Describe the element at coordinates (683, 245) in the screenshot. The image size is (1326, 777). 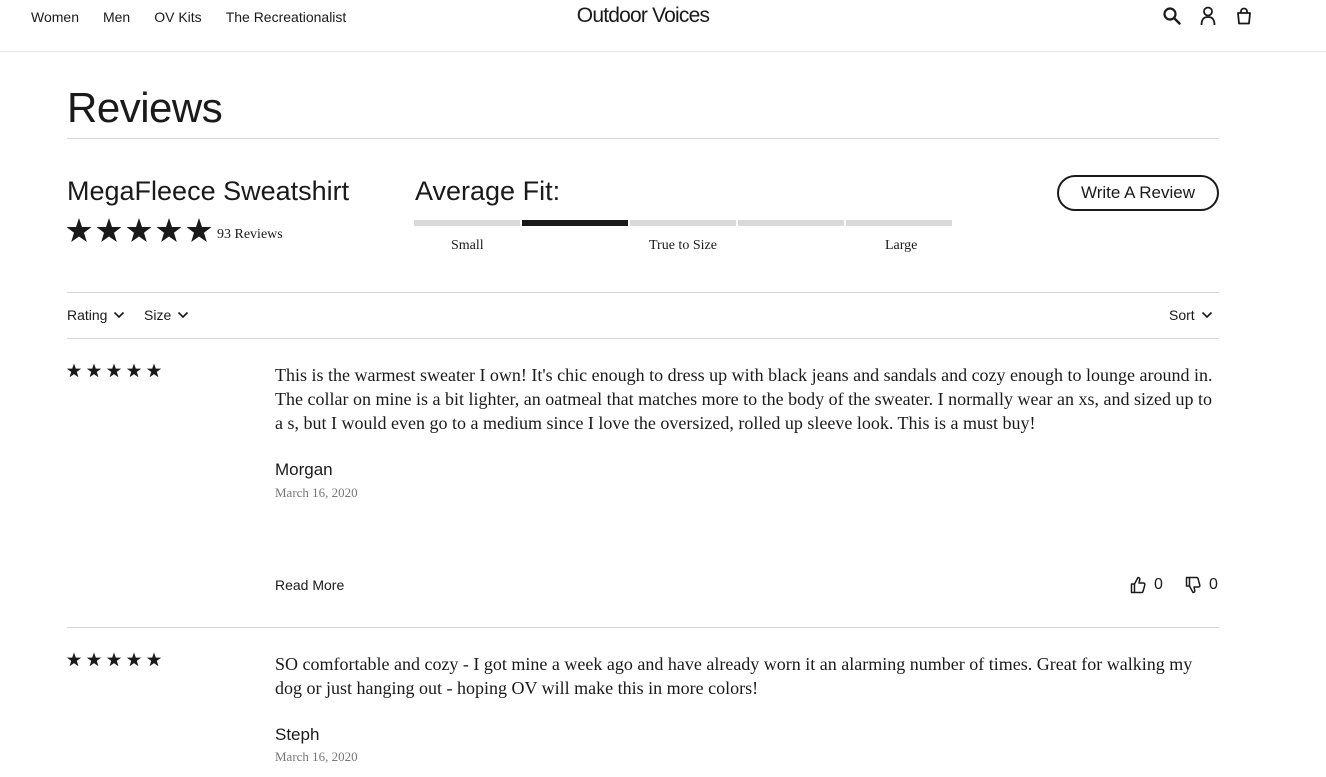
I see `fit-label-true-to-size: True to Size` at that location.